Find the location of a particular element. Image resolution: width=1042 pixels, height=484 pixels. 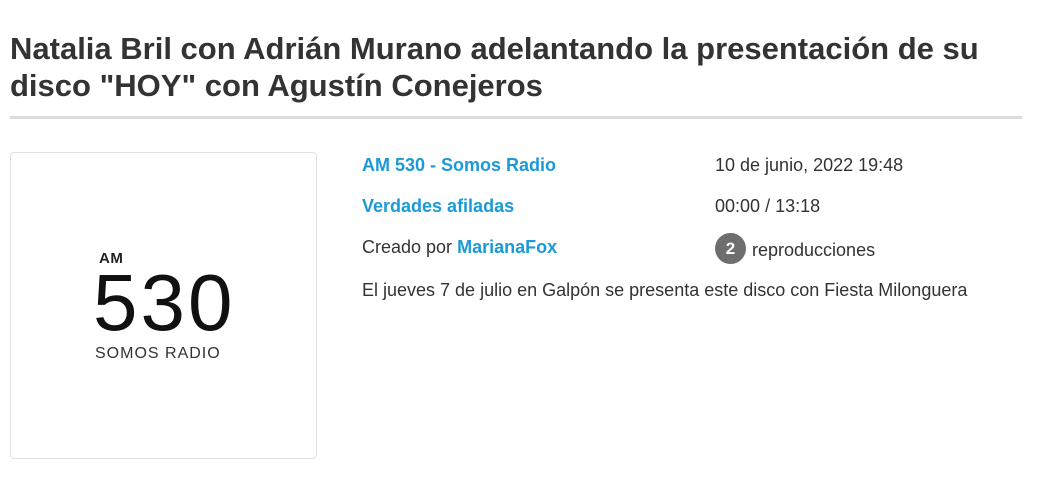

elapsed-time: 00:00 is located at coordinates (738, 206).